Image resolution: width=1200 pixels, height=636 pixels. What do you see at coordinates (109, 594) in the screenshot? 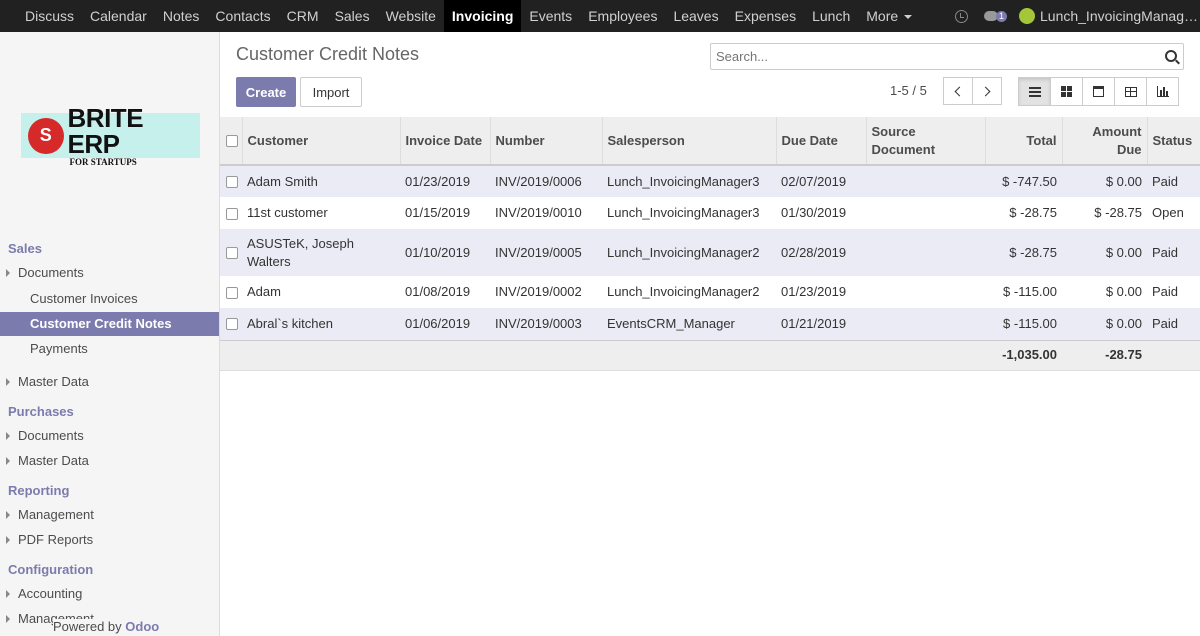
I see `sidebar-item-accounting: Accounting` at bounding box center [109, 594].